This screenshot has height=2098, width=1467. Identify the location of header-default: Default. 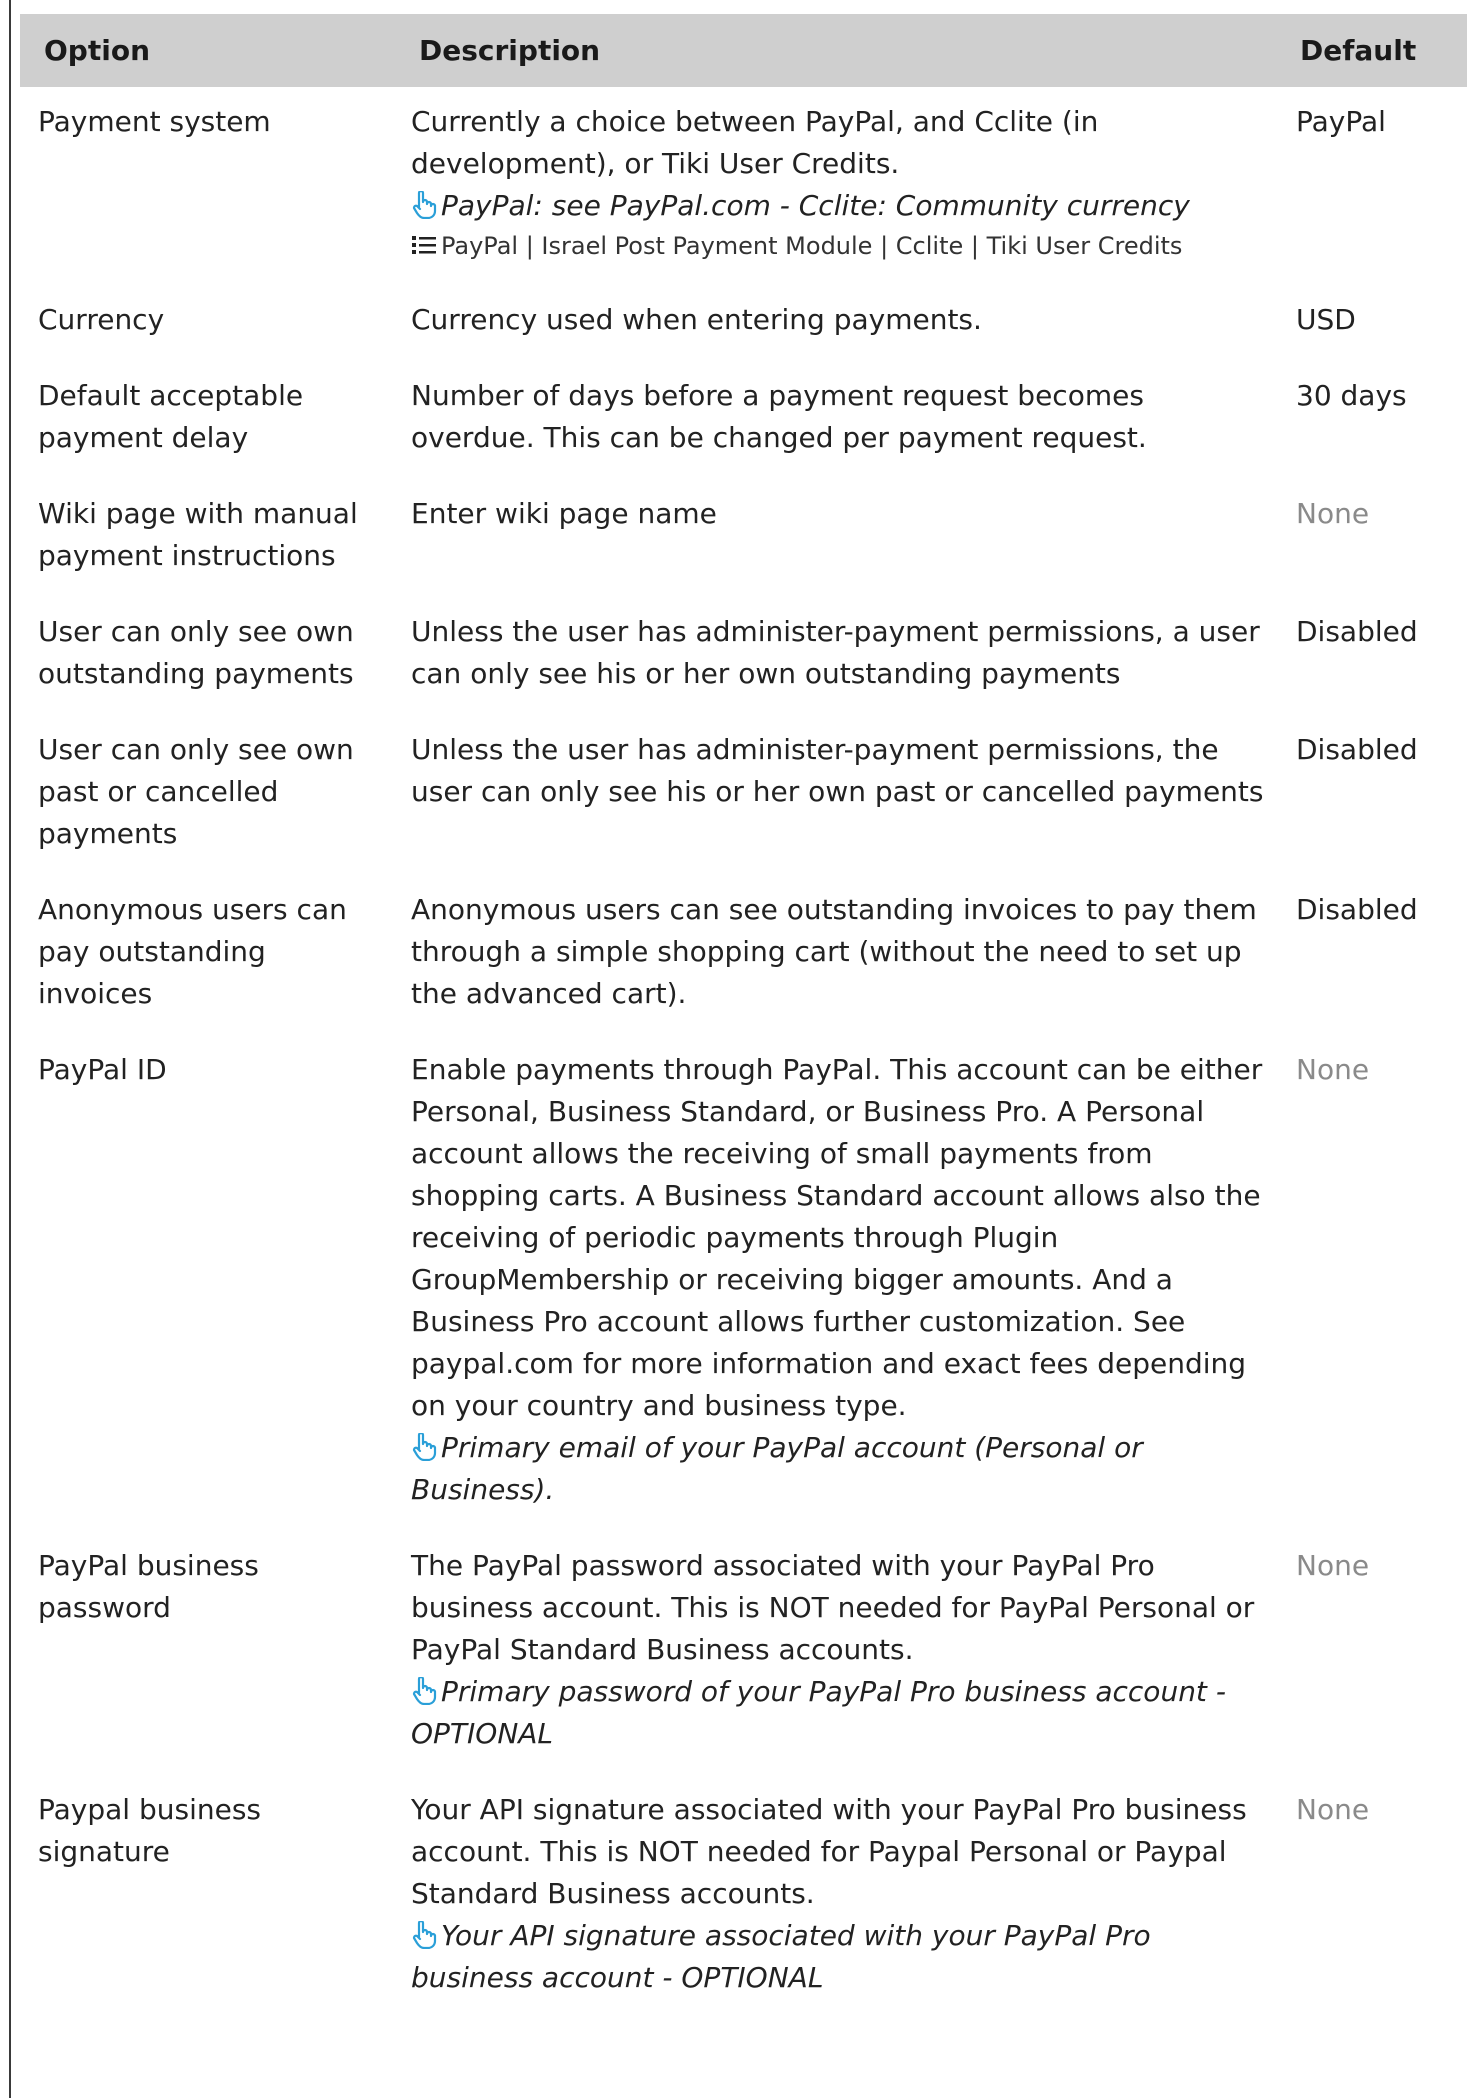
(1358, 50).